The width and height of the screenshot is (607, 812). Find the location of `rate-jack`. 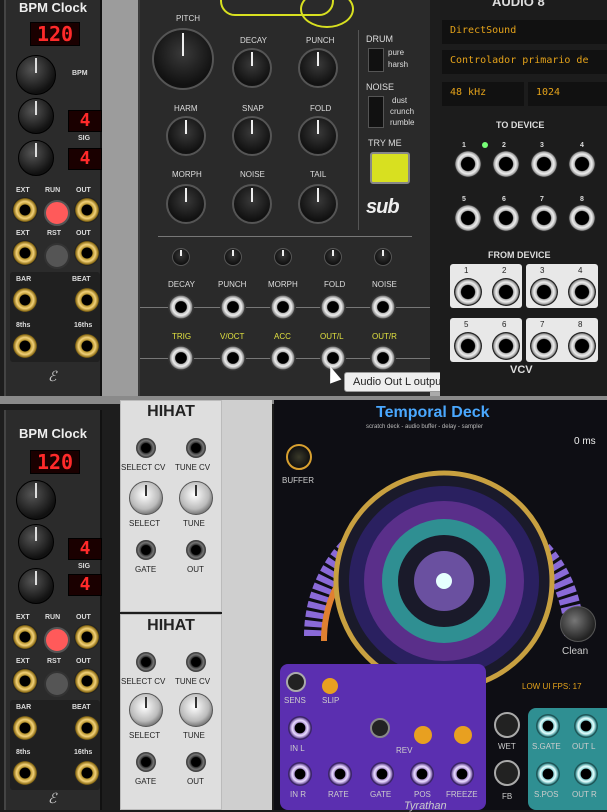

rate-jack is located at coordinates (340, 774).